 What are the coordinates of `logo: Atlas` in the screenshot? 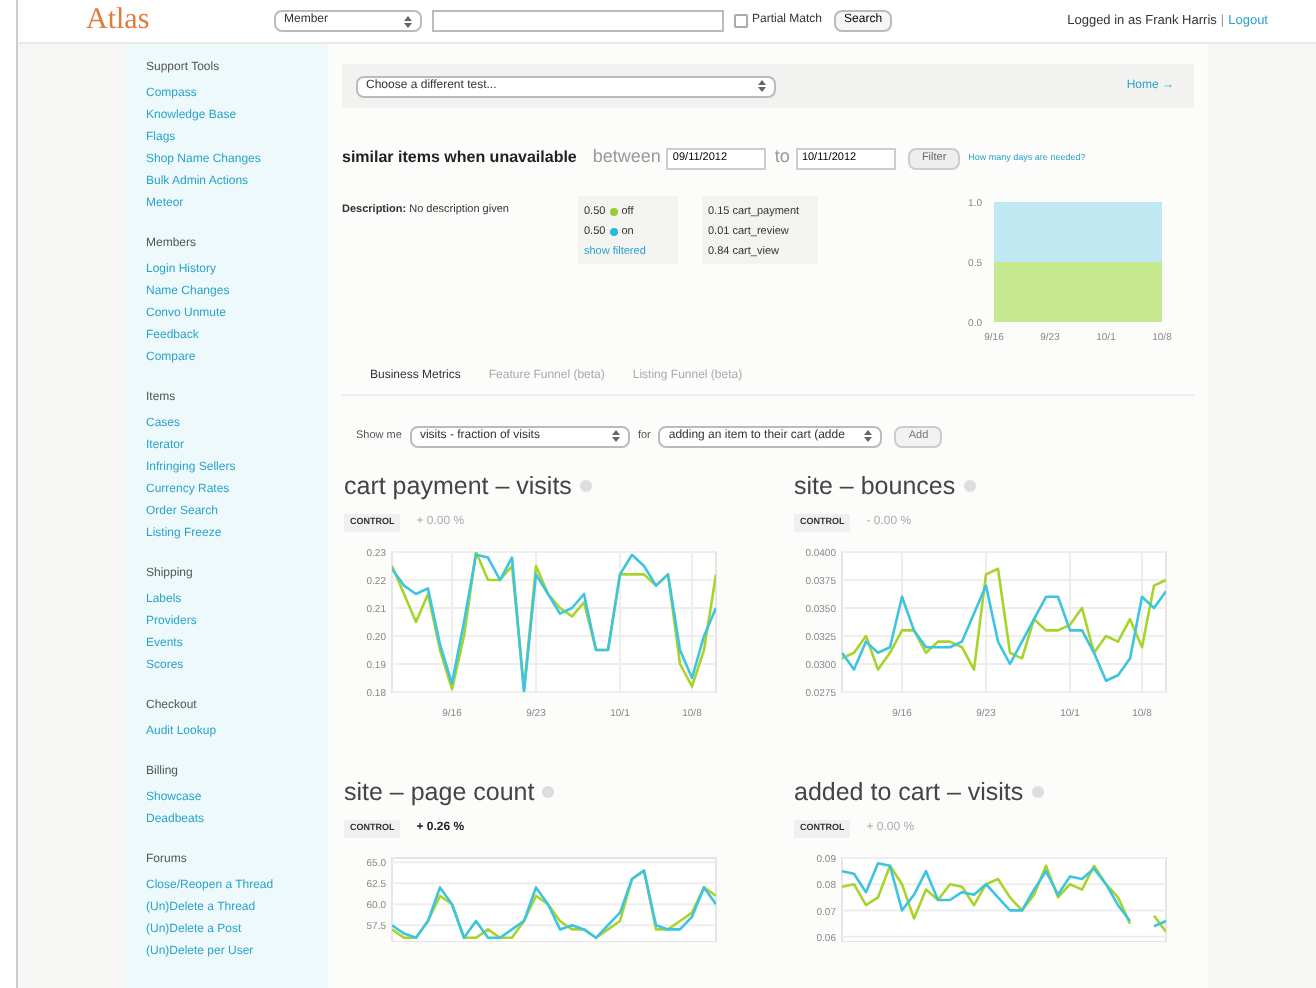 It's located at (180, 22).